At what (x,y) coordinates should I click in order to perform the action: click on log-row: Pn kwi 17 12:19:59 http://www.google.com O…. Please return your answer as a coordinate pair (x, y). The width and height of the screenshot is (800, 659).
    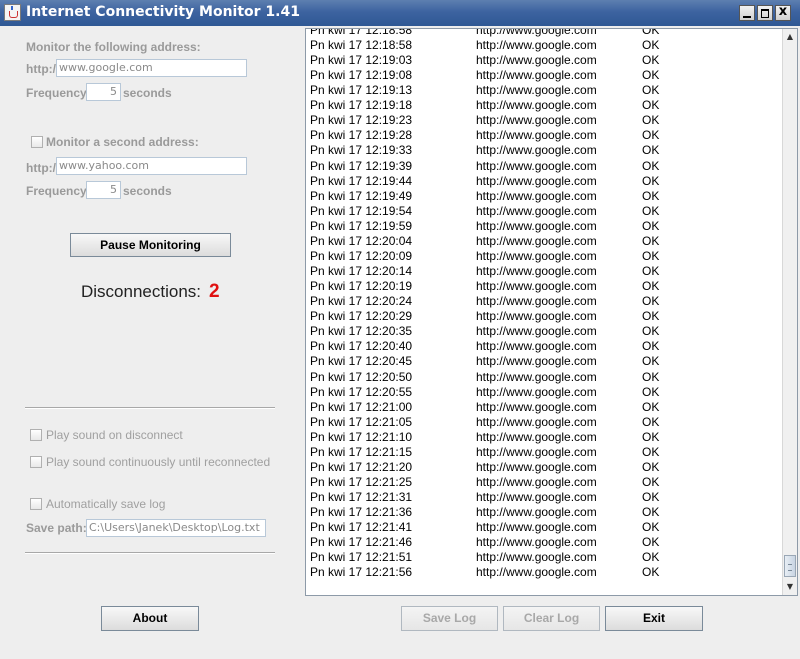
    Looking at the image, I should click on (545, 226).